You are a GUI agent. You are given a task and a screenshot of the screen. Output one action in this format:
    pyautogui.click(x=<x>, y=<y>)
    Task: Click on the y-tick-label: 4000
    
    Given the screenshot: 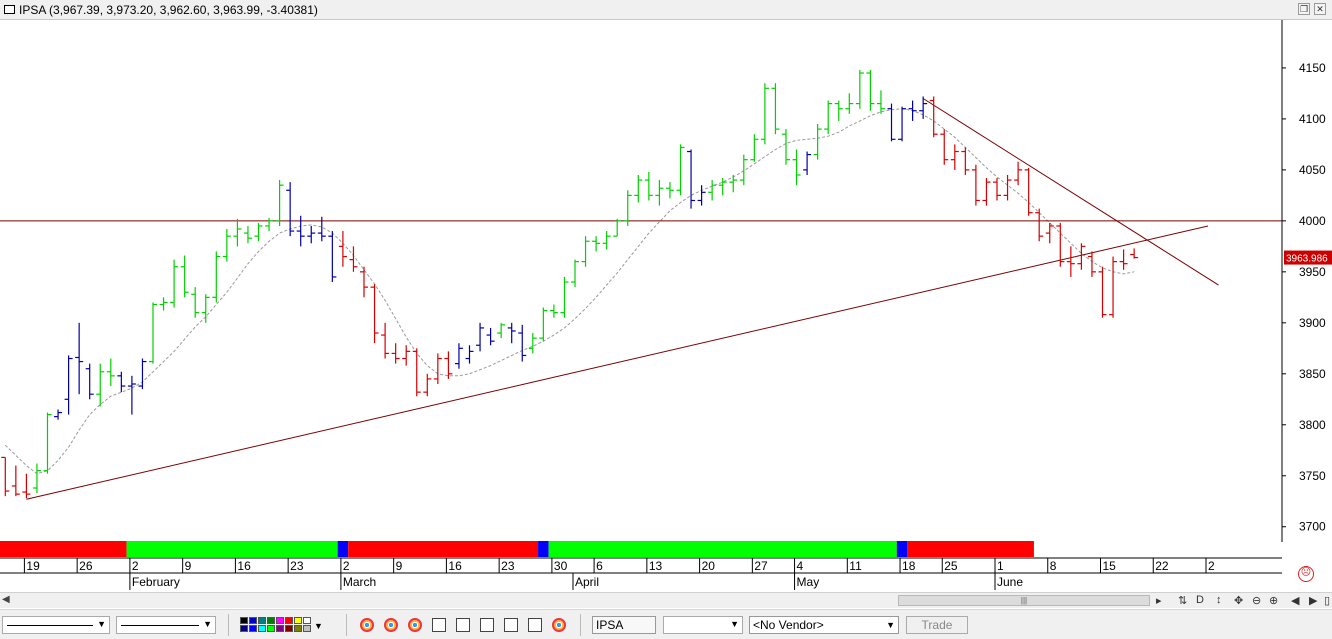 What is the action you would take?
    pyautogui.click(x=1312, y=221)
    